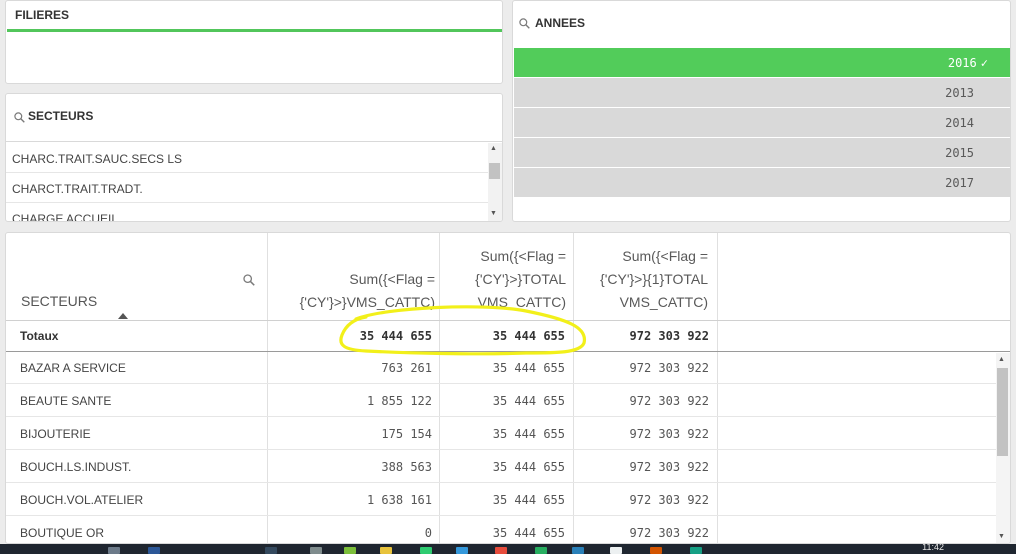  I want to click on row-value-1: 388 563, so click(406, 467).